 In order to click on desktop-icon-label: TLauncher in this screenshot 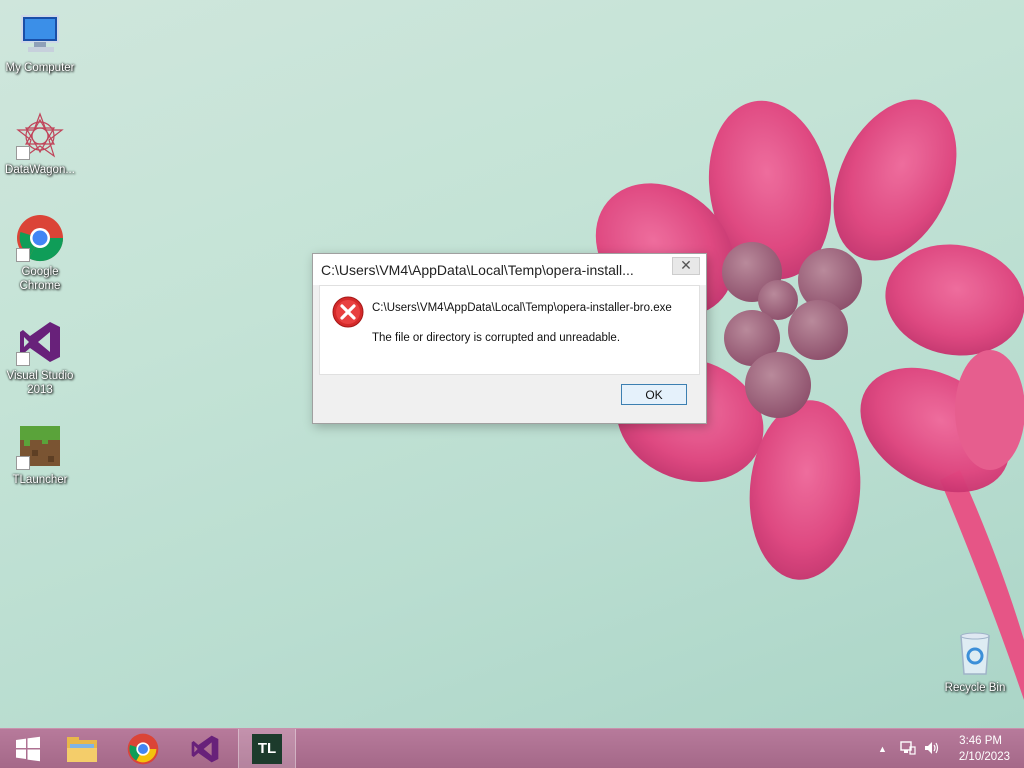, I will do `click(40, 480)`.